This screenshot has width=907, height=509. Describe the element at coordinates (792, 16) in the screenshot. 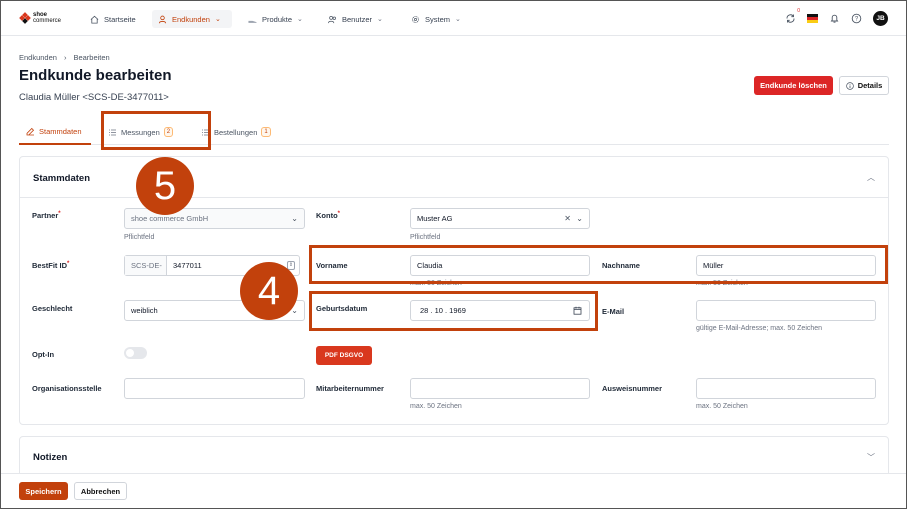

I see `sync-icon: 0` at that location.